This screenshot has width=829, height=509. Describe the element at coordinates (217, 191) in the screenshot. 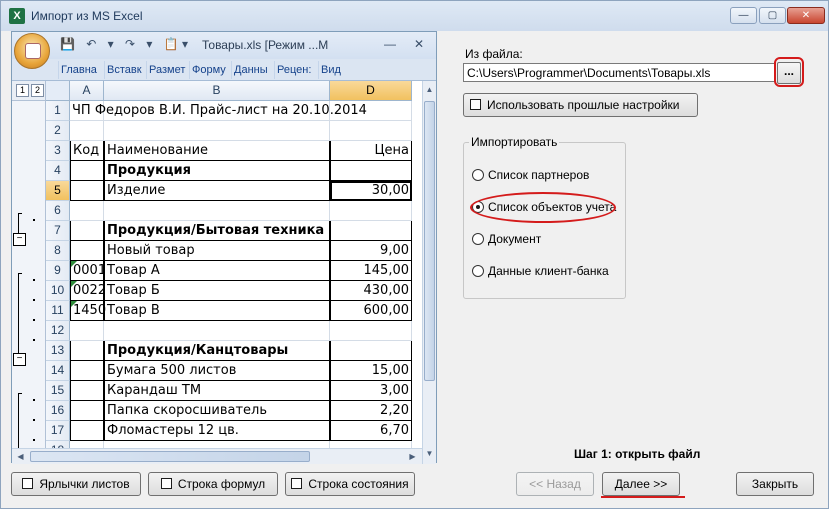

I see `cell-b: Изделие` at that location.